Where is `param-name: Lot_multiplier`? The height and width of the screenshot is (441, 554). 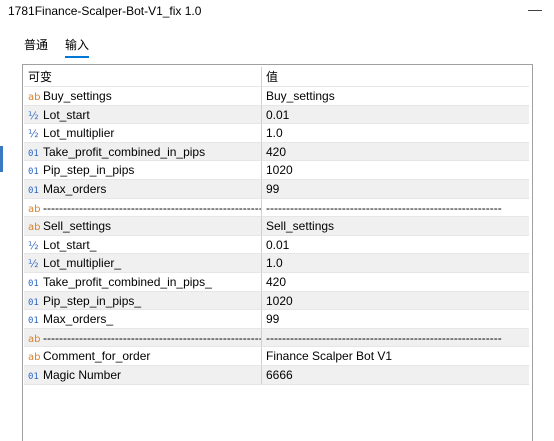 param-name: Lot_multiplier is located at coordinates (79, 133).